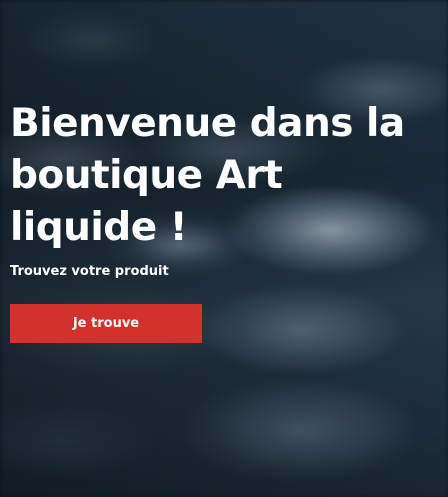  What do you see at coordinates (89, 271) in the screenshot?
I see `hero-subtitle: Trouvez votre produit` at bounding box center [89, 271].